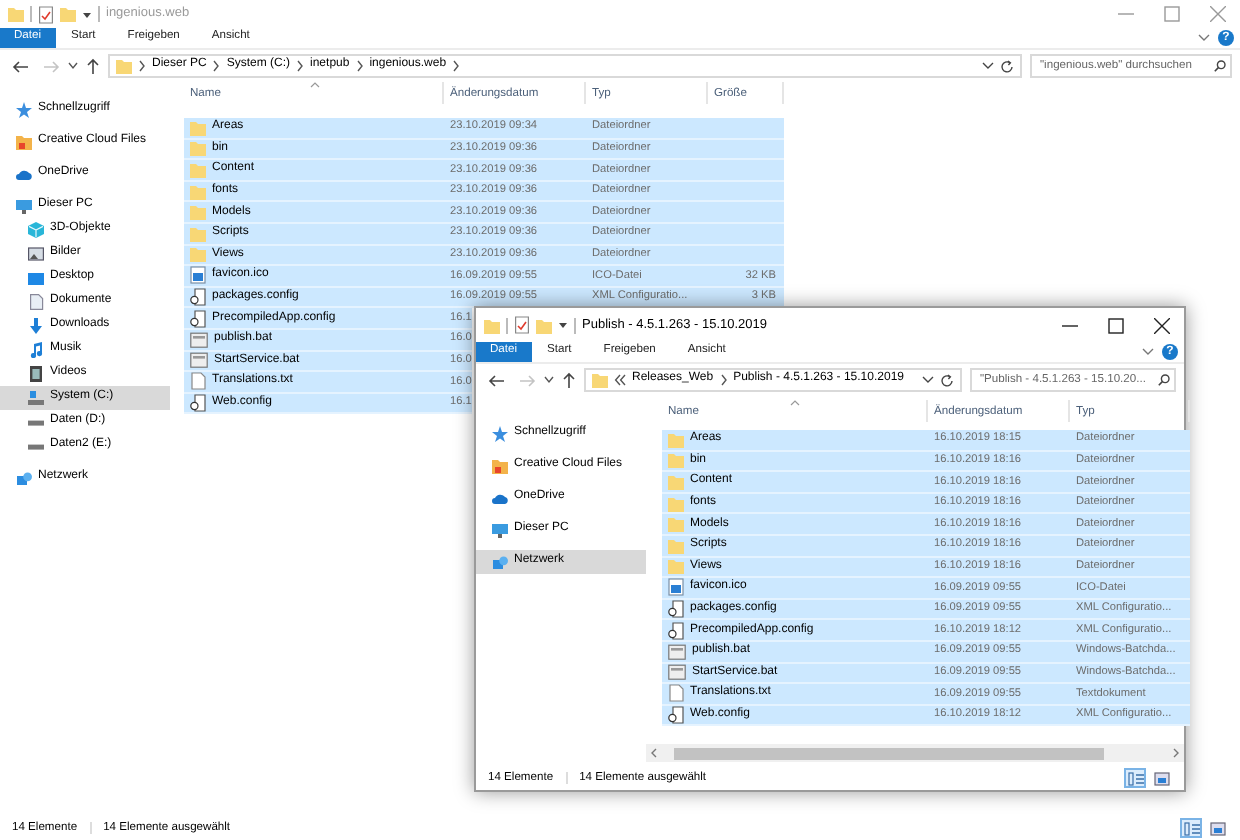 The height and width of the screenshot is (840, 1240). Describe the element at coordinates (36, 302) in the screenshot. I see `document-icon` at that location.